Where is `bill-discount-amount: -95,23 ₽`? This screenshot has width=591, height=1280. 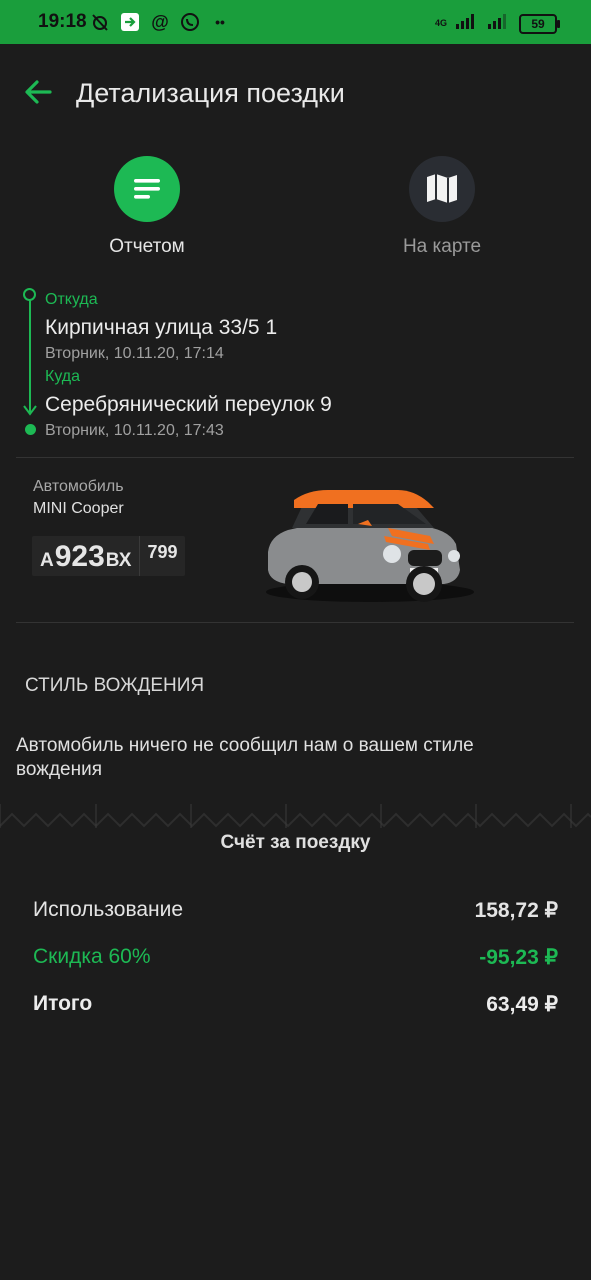
bill-discount-amount: -95,23 ₽ is located at coordinates (518, 957).